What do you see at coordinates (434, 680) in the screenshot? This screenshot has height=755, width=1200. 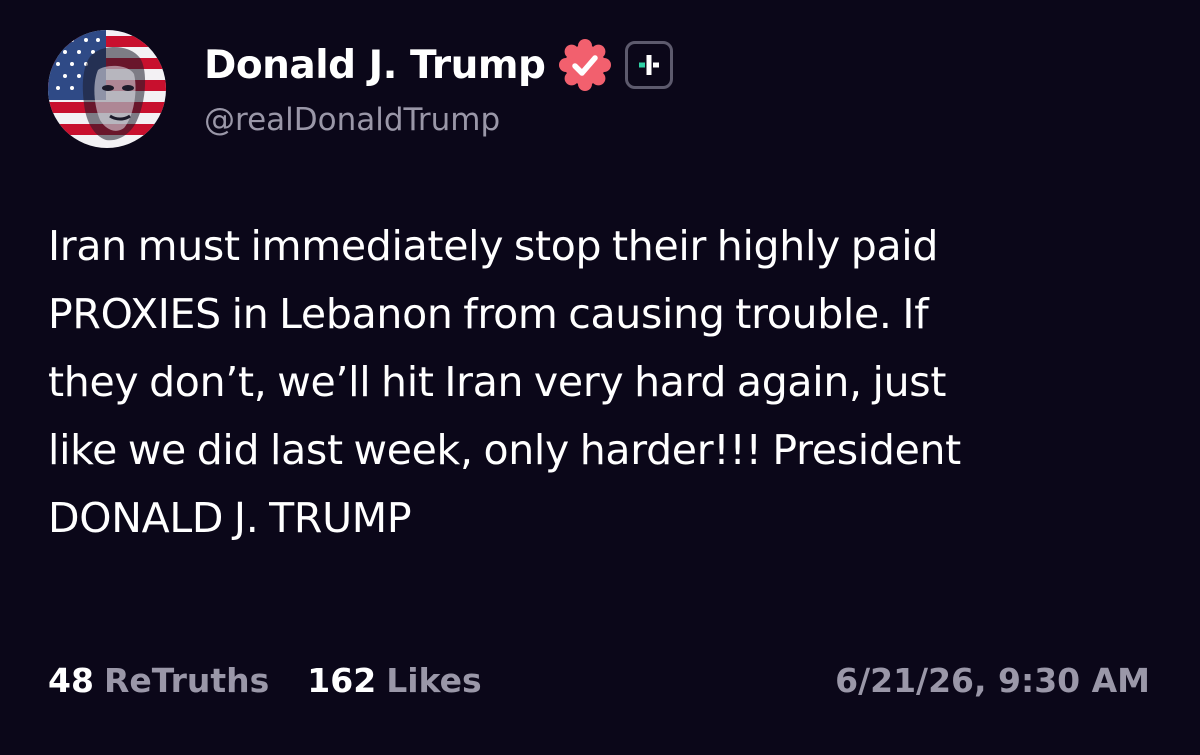 I see `likes-label: Likes` at bounding box center [434, 680].